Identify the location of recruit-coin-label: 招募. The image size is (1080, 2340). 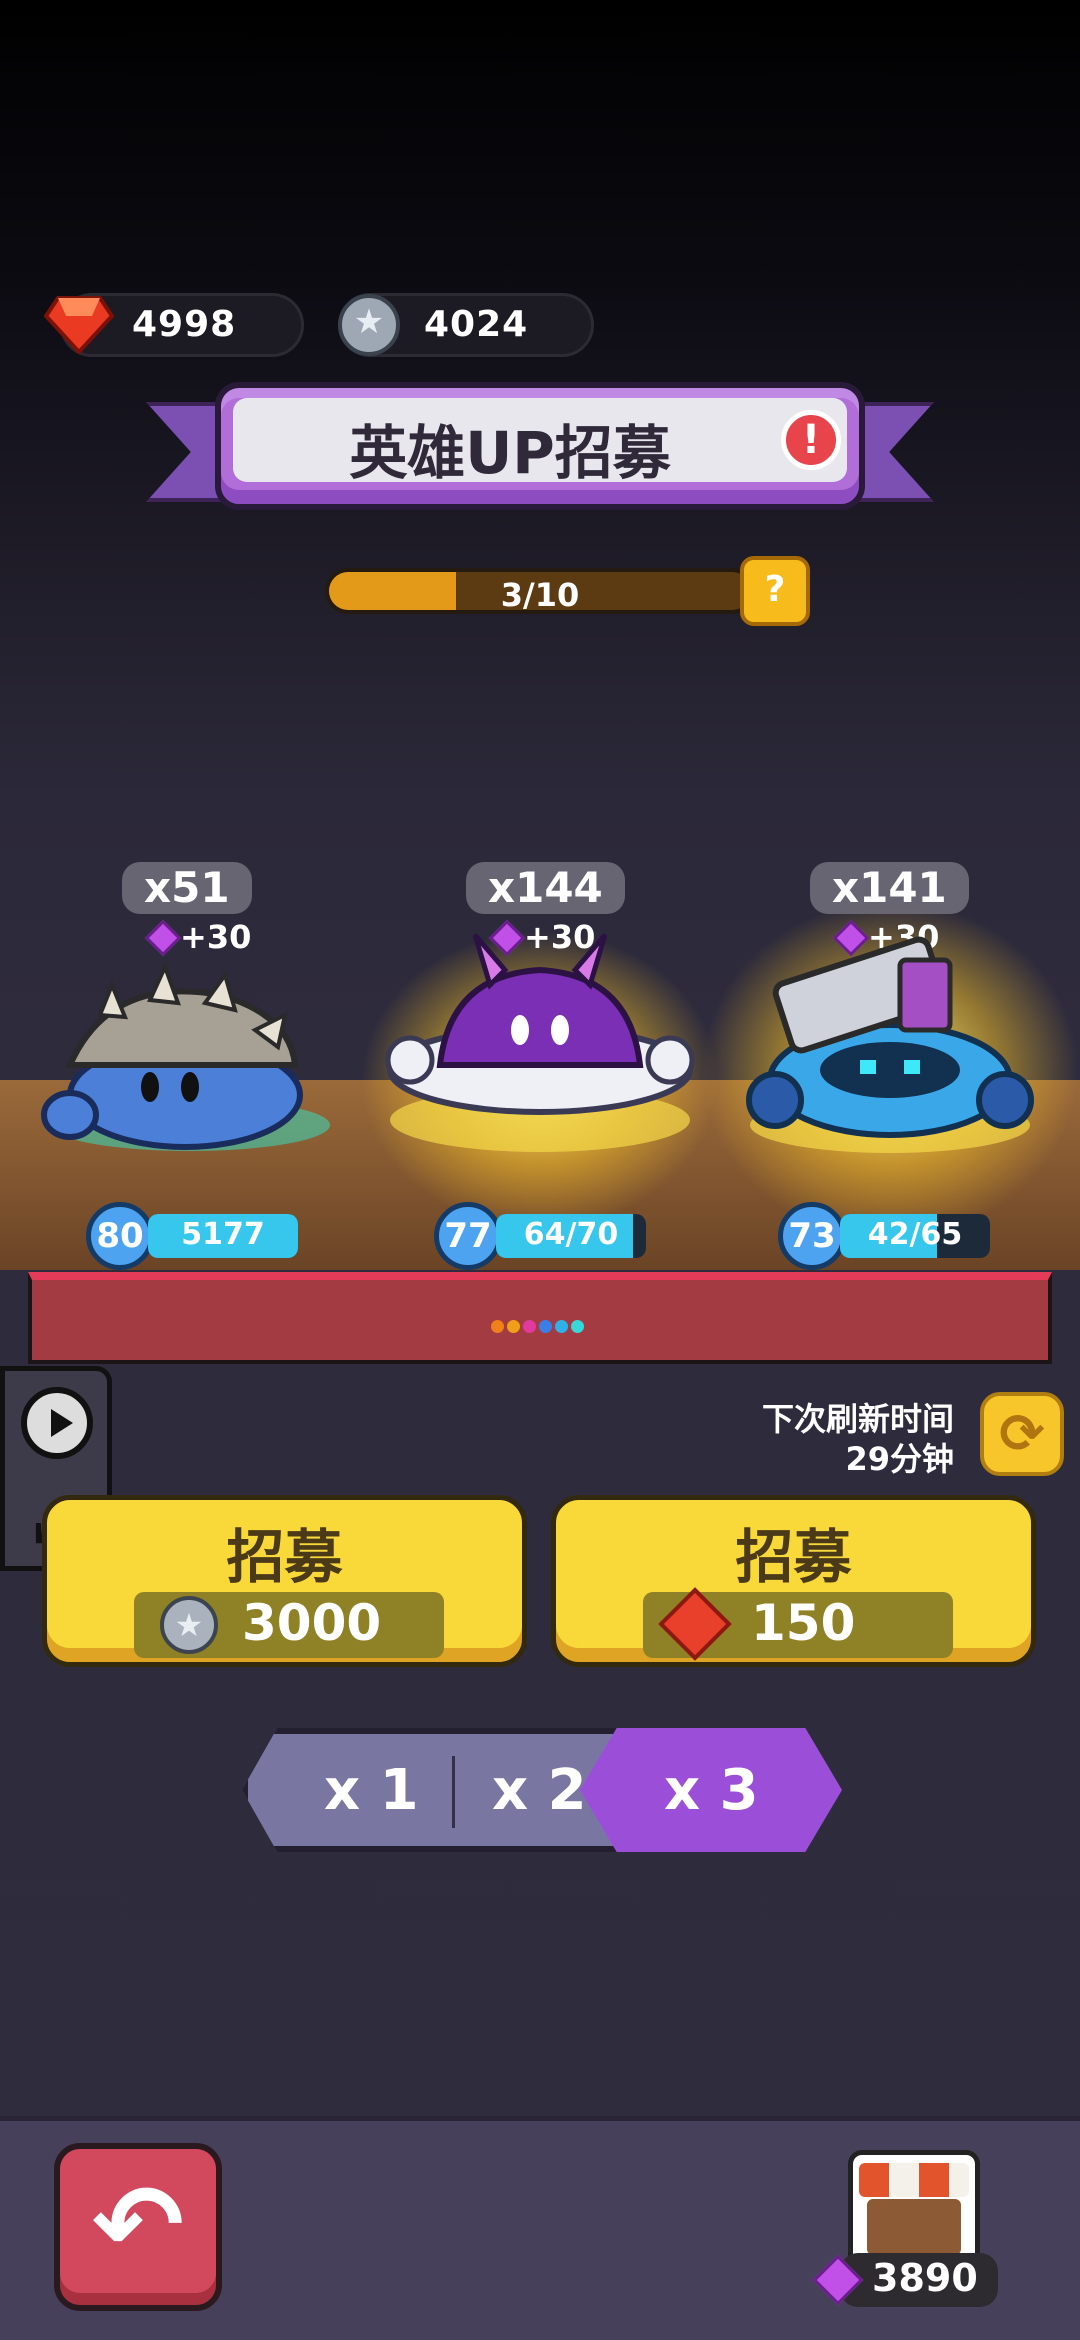
(284, 1557).